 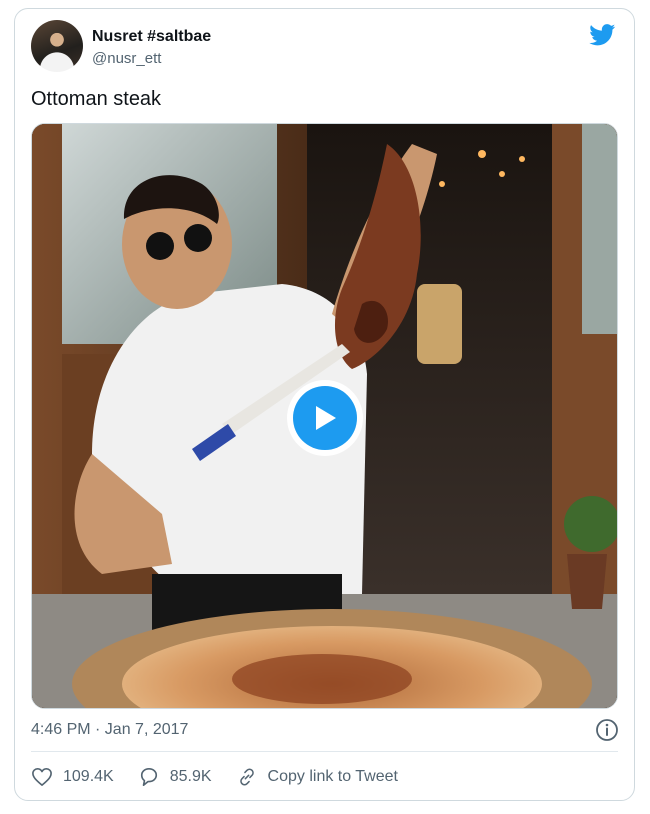 What do you see at coordinates (109, 730) in the screenshot?
I see `tweet-timestamp: 4:46 PM · Jan 7, 2017` at bounding box center [109, 730].